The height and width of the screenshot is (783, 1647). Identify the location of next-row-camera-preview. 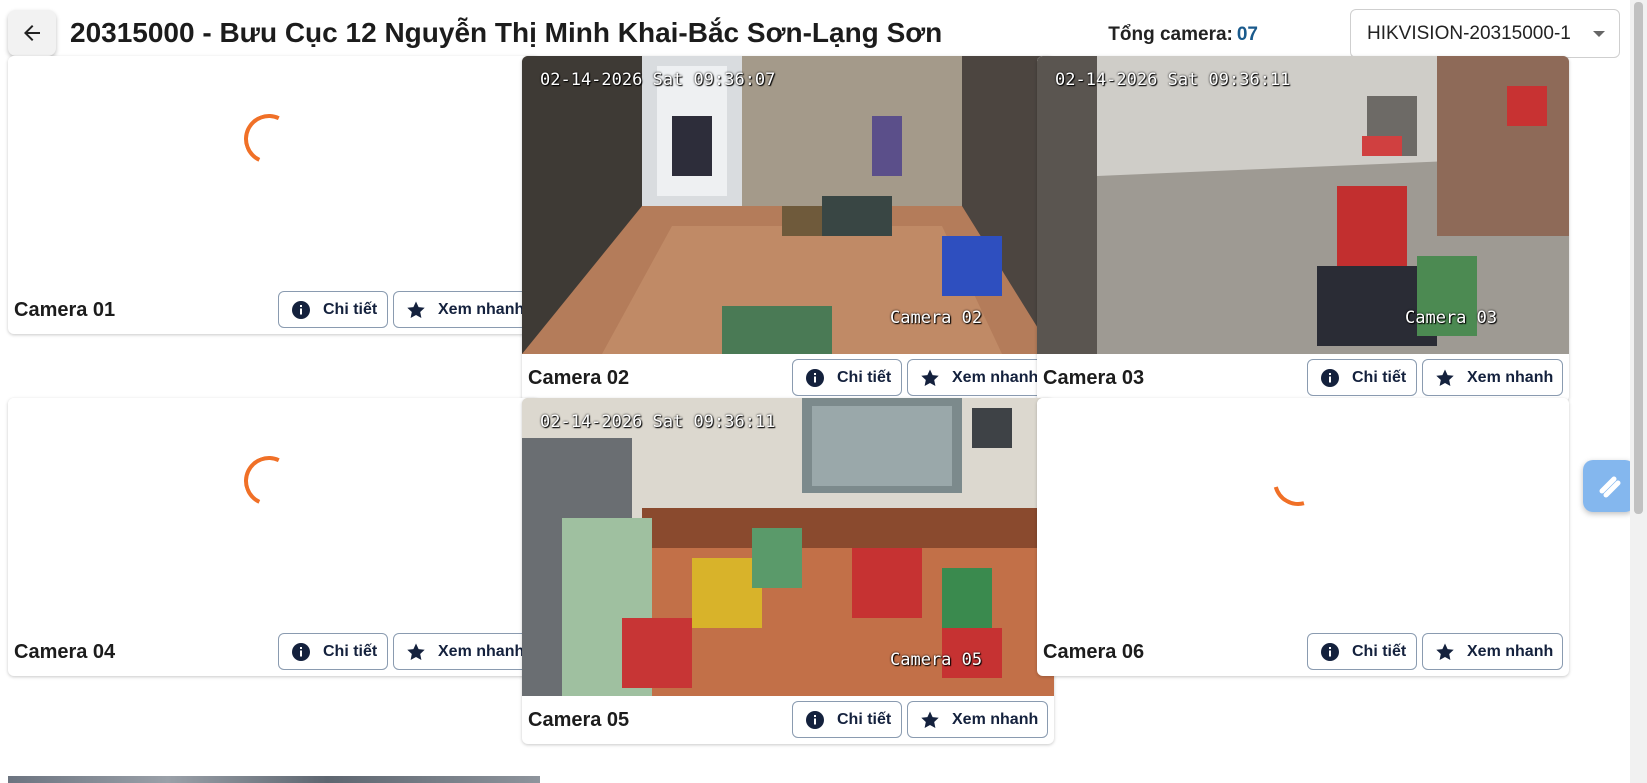
(274, 779).